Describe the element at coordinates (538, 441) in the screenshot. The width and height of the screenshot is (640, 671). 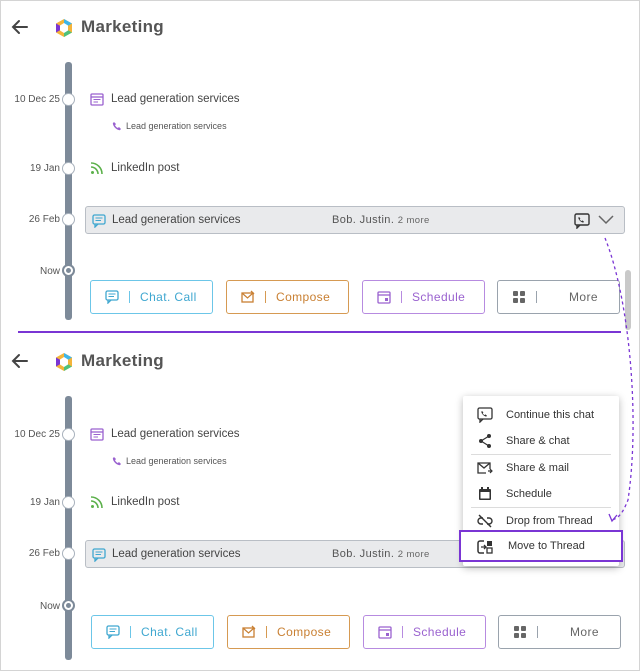
I see `menu-item-label: Share & chat` at that location.